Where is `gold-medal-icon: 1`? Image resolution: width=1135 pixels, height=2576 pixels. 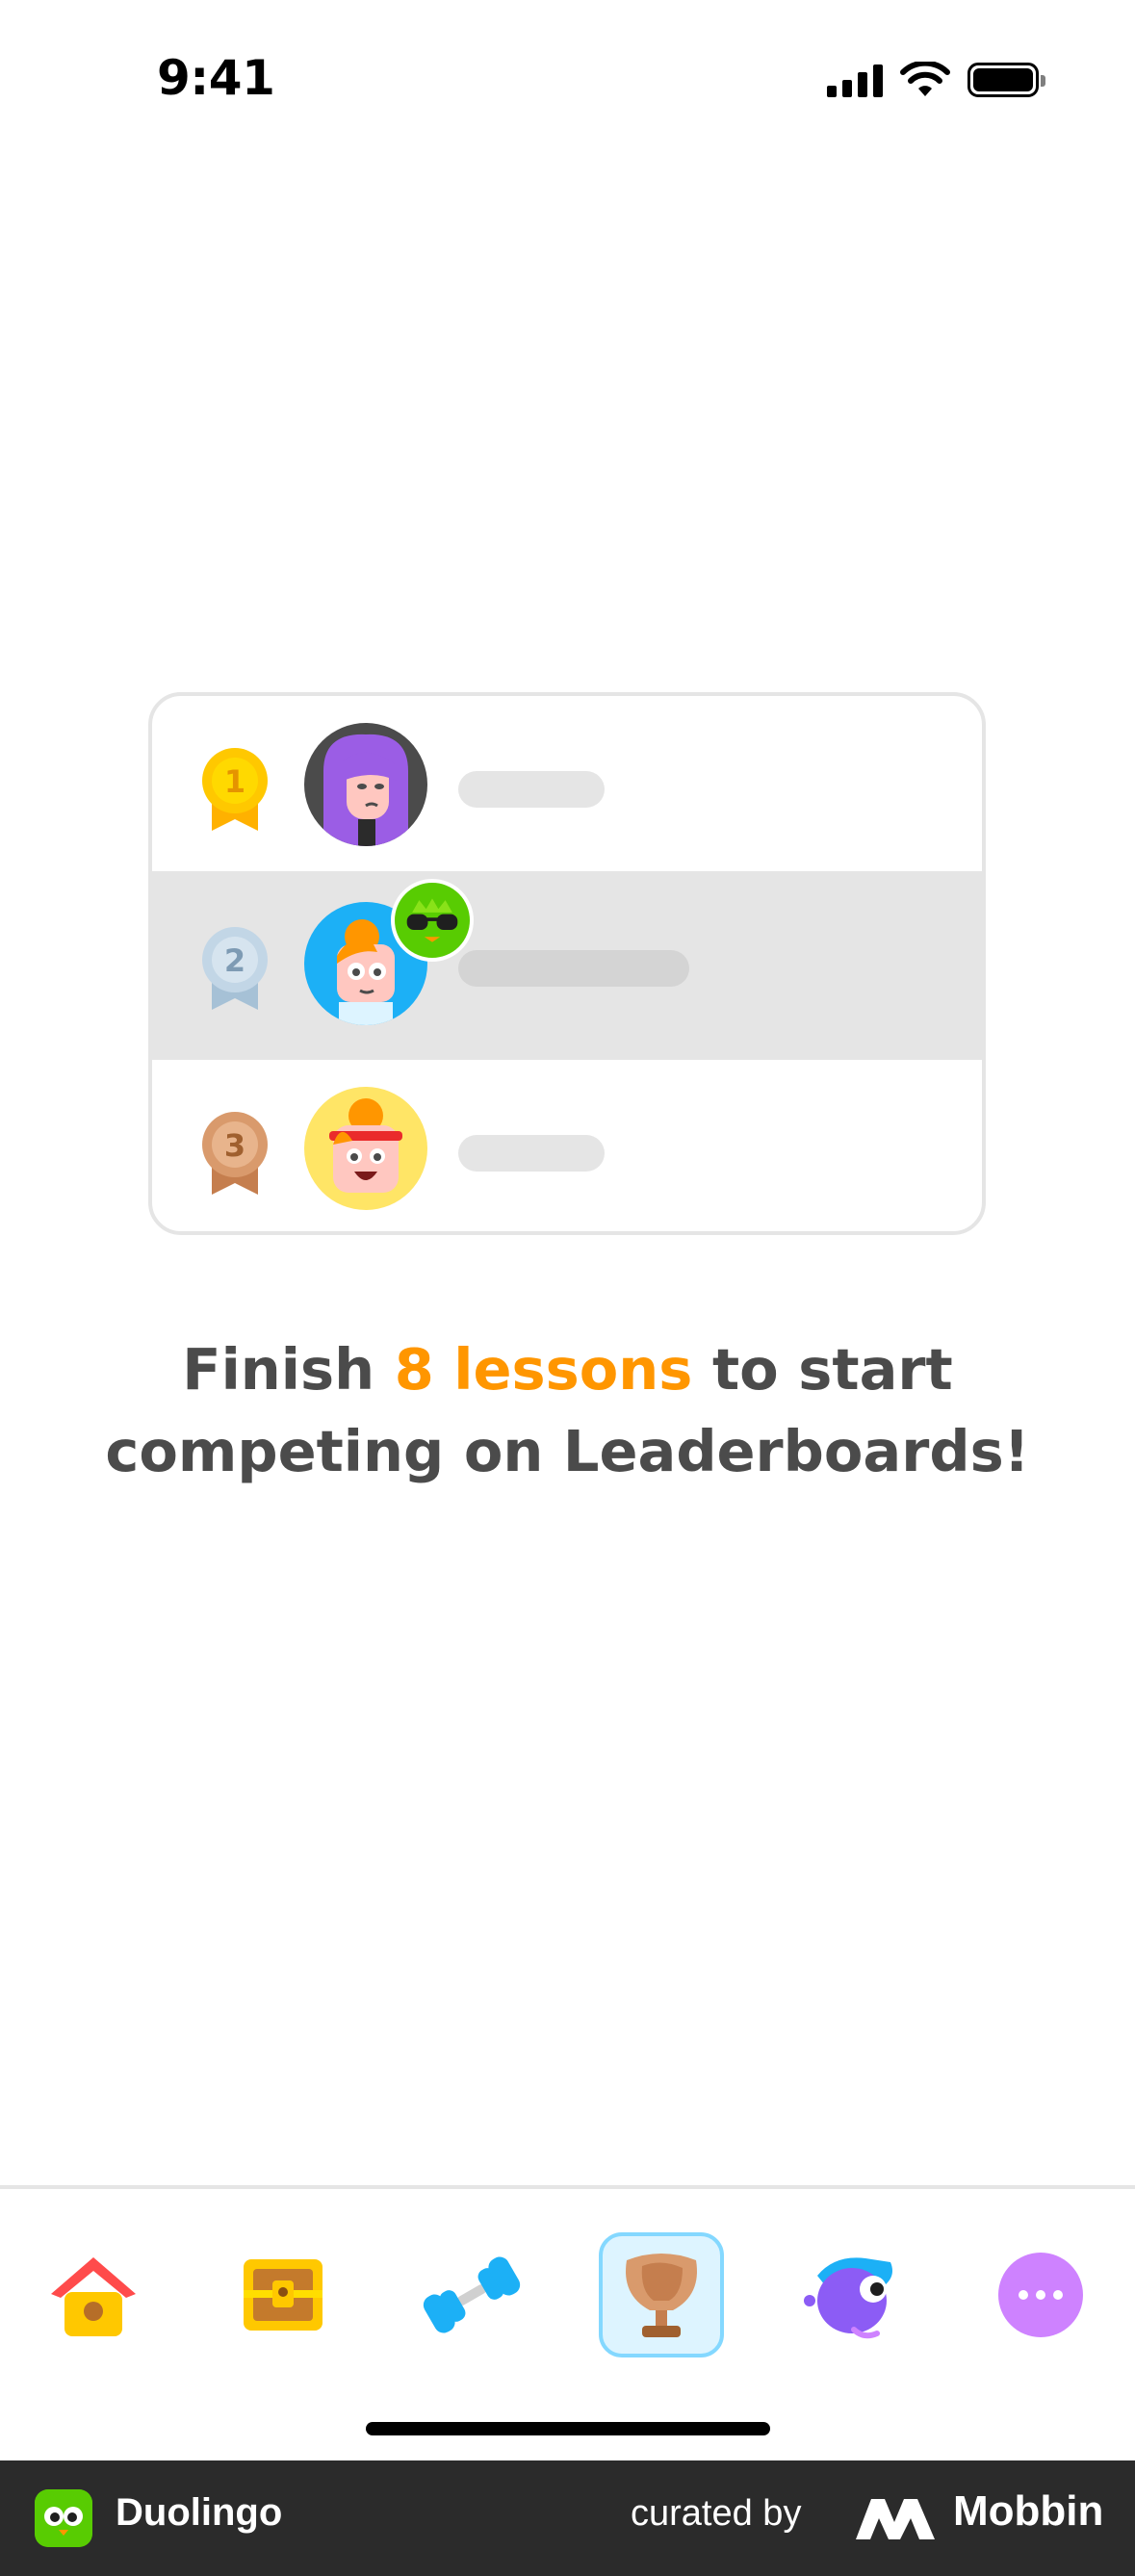
gold-medal-icon: 1 is located at coordinates (235, 789).